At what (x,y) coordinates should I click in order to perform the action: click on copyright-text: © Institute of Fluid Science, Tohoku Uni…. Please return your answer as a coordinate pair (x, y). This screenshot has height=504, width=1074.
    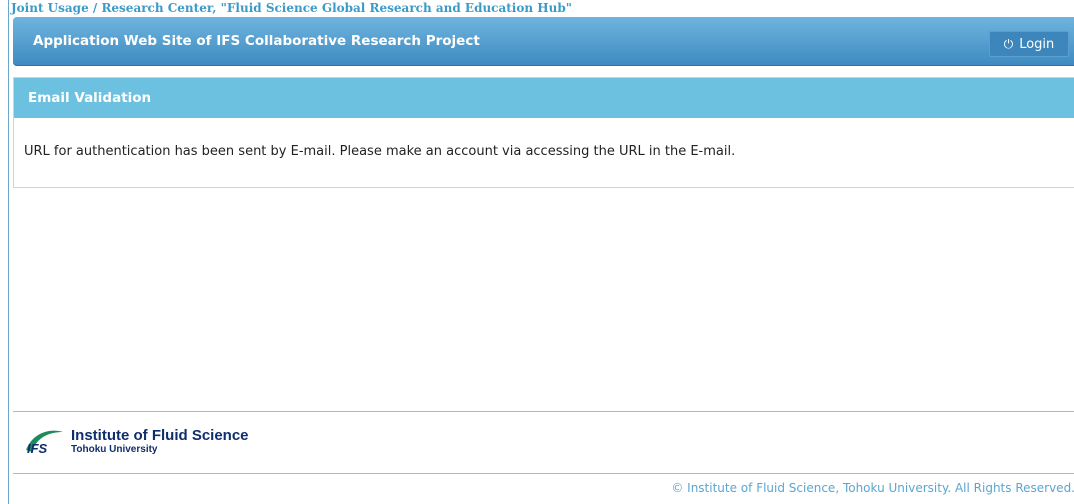
    Looking at the image, I should click on (872, 488).